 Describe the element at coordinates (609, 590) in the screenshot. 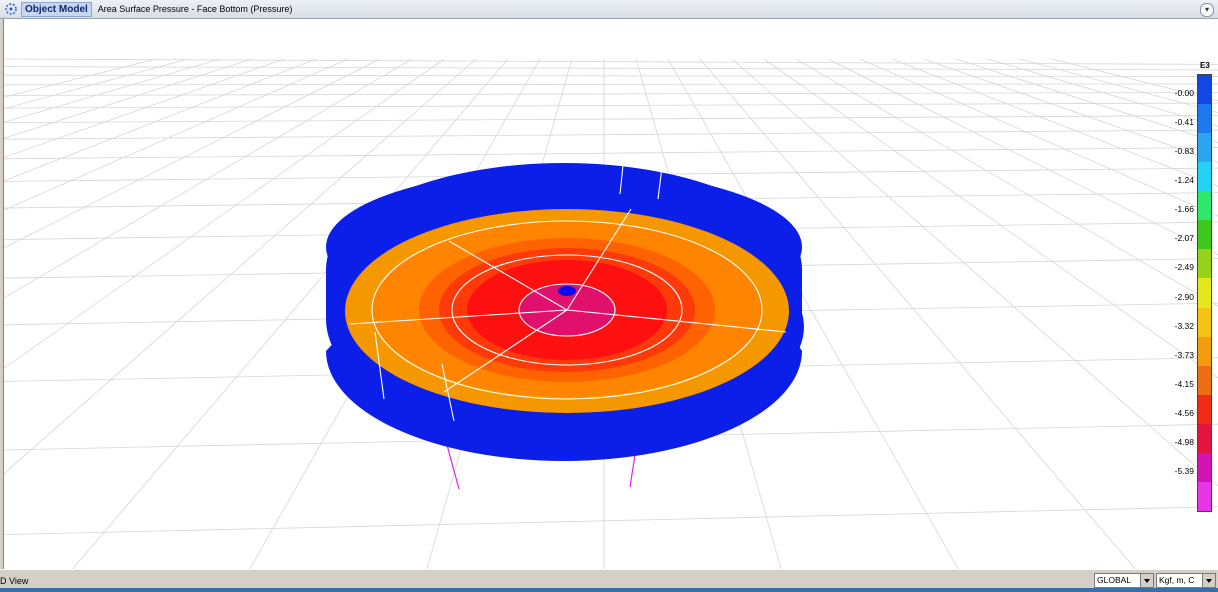

I see `taskbar-strip` at that location.